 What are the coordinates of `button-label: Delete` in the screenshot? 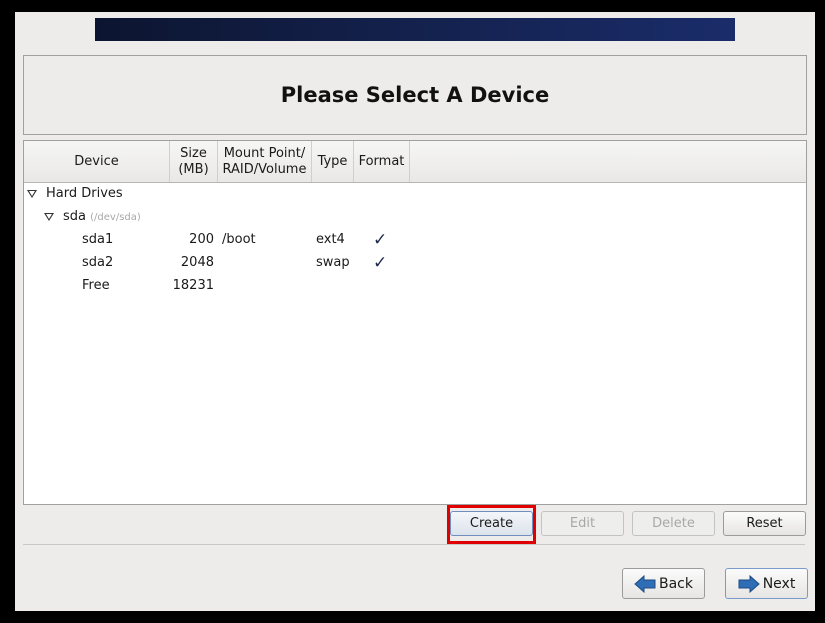 It's located at (673, 523).